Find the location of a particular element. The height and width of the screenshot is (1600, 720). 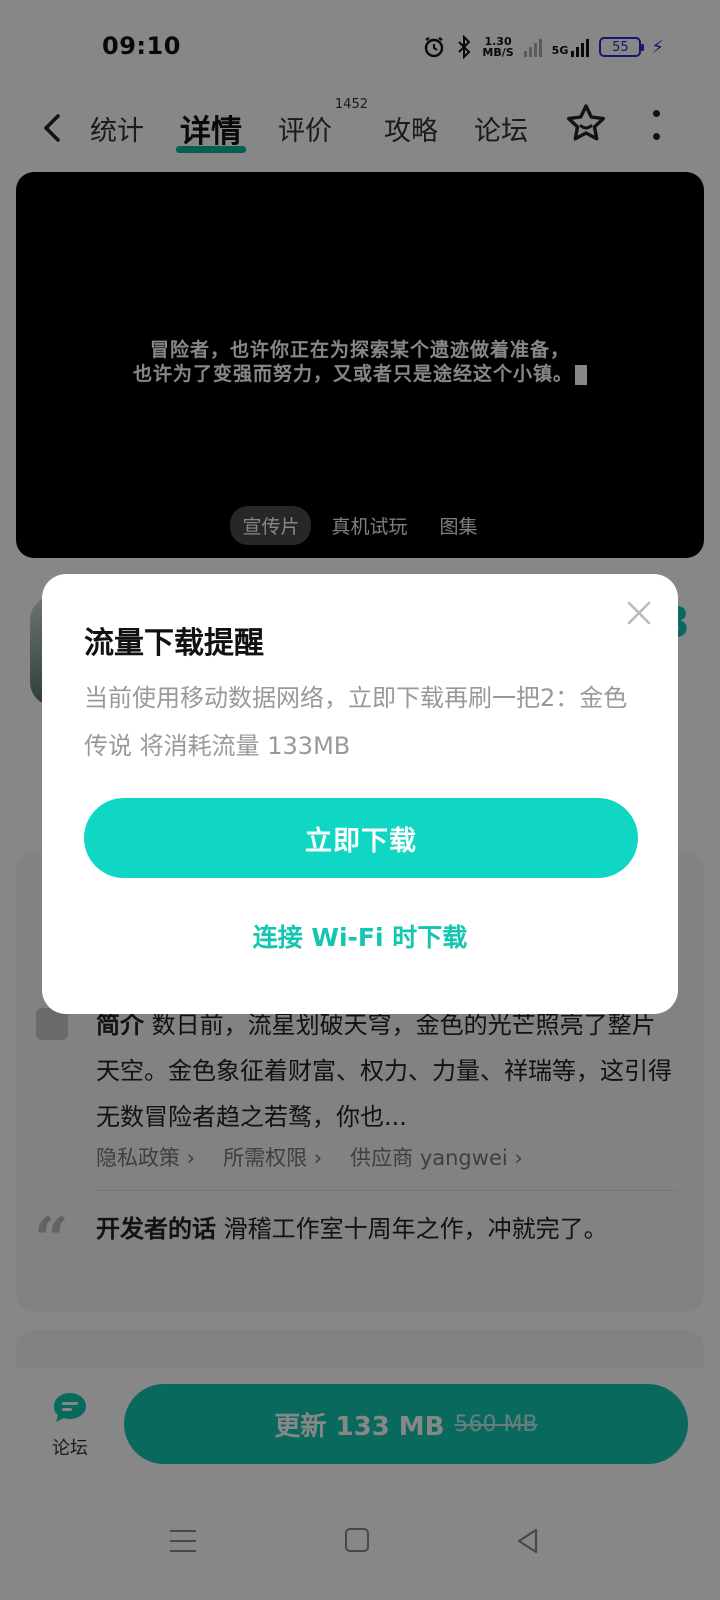

dialog-title: 流量下载提醒 is located at coordinates (174, 643).